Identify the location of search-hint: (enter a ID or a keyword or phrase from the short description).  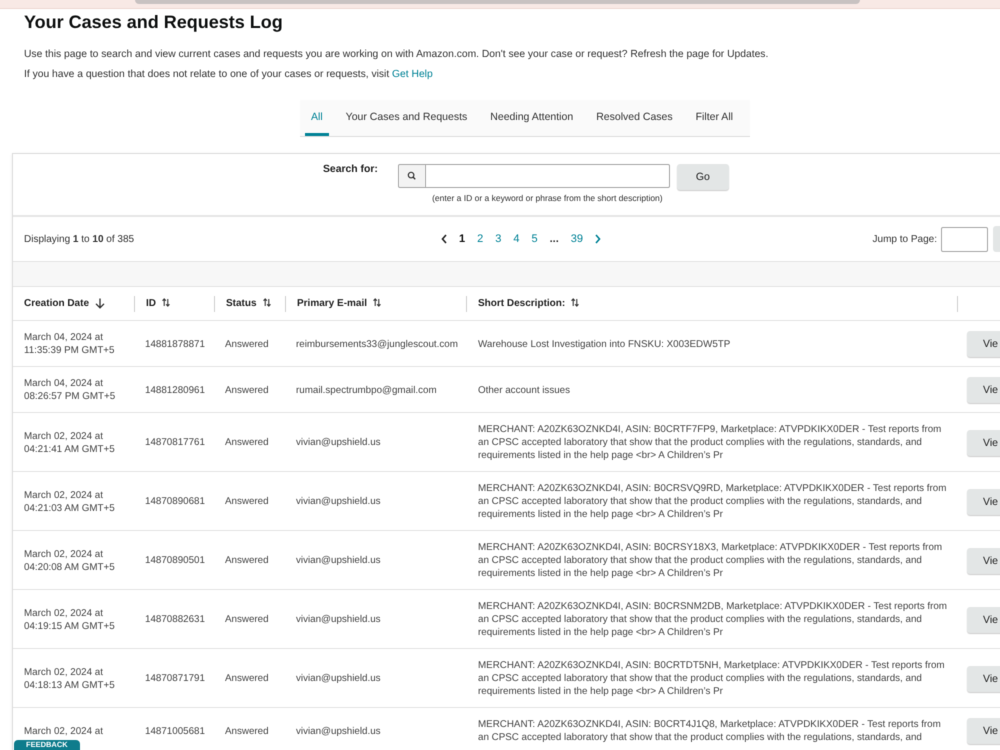
(547, 198).